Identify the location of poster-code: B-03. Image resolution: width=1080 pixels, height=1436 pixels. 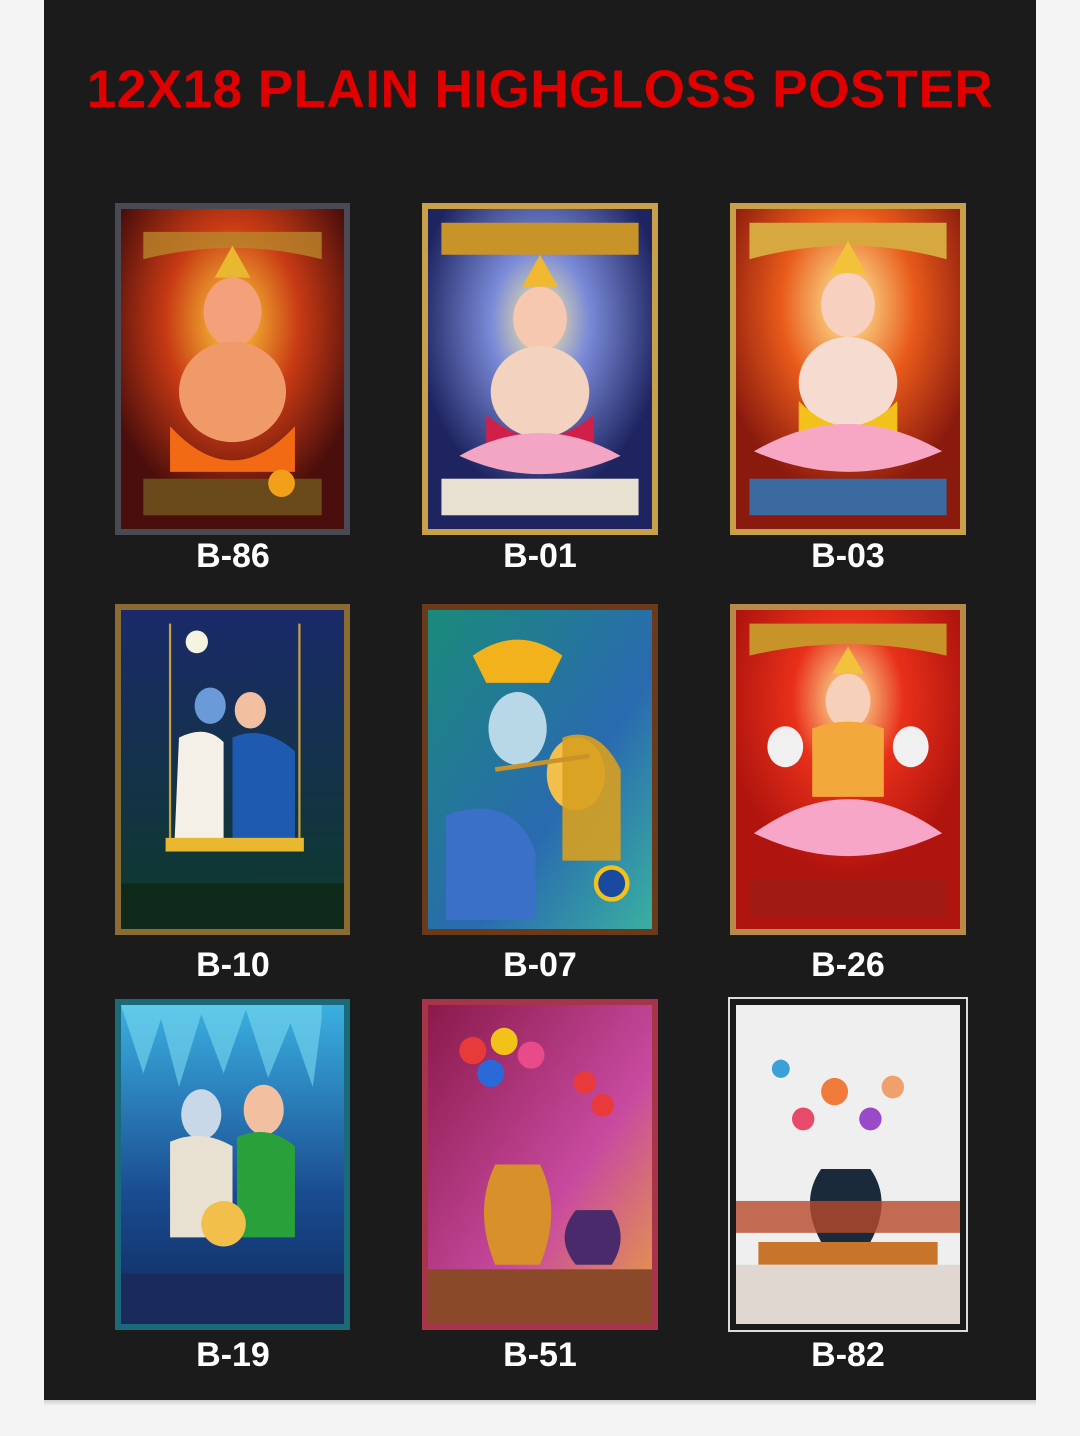
(848, 556).